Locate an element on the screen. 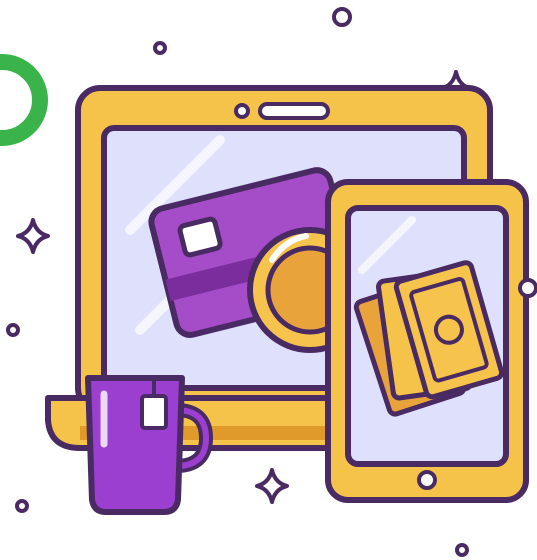 This screenshot has height=560, width=537. tablet-home-button is located at coordinates (427, 480).